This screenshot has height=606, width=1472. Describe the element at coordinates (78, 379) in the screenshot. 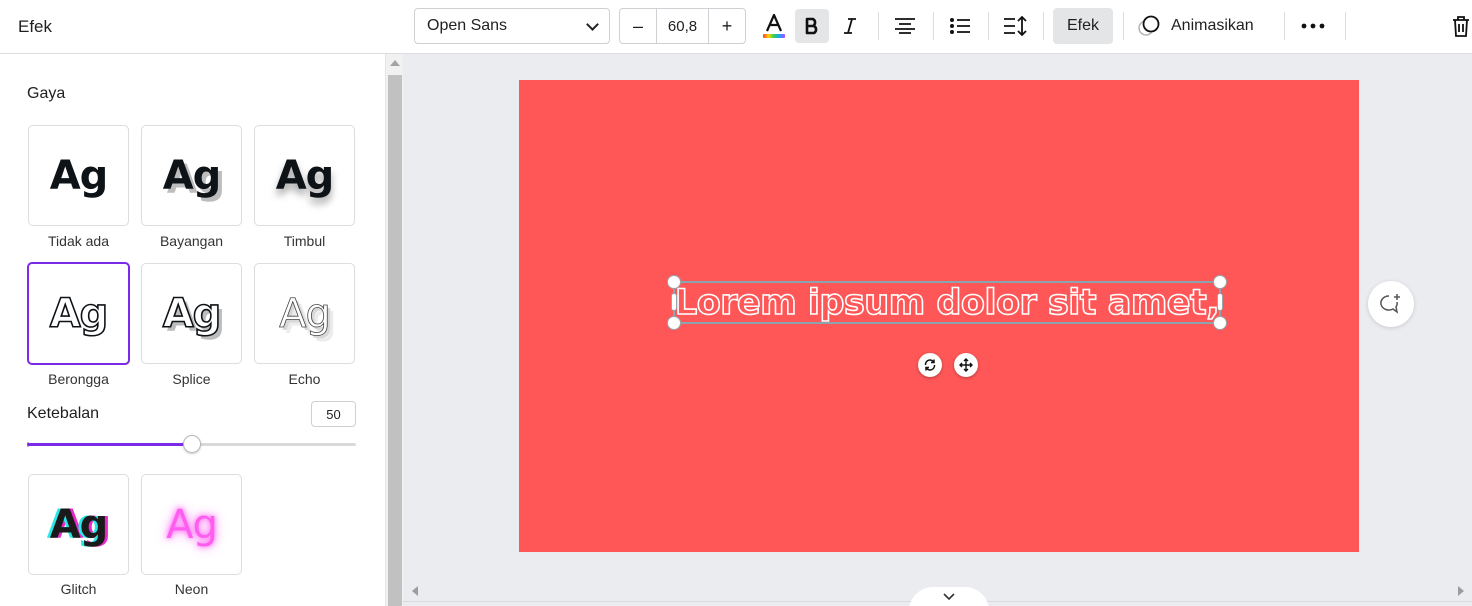

I see `style-label: Berongga` at that location.